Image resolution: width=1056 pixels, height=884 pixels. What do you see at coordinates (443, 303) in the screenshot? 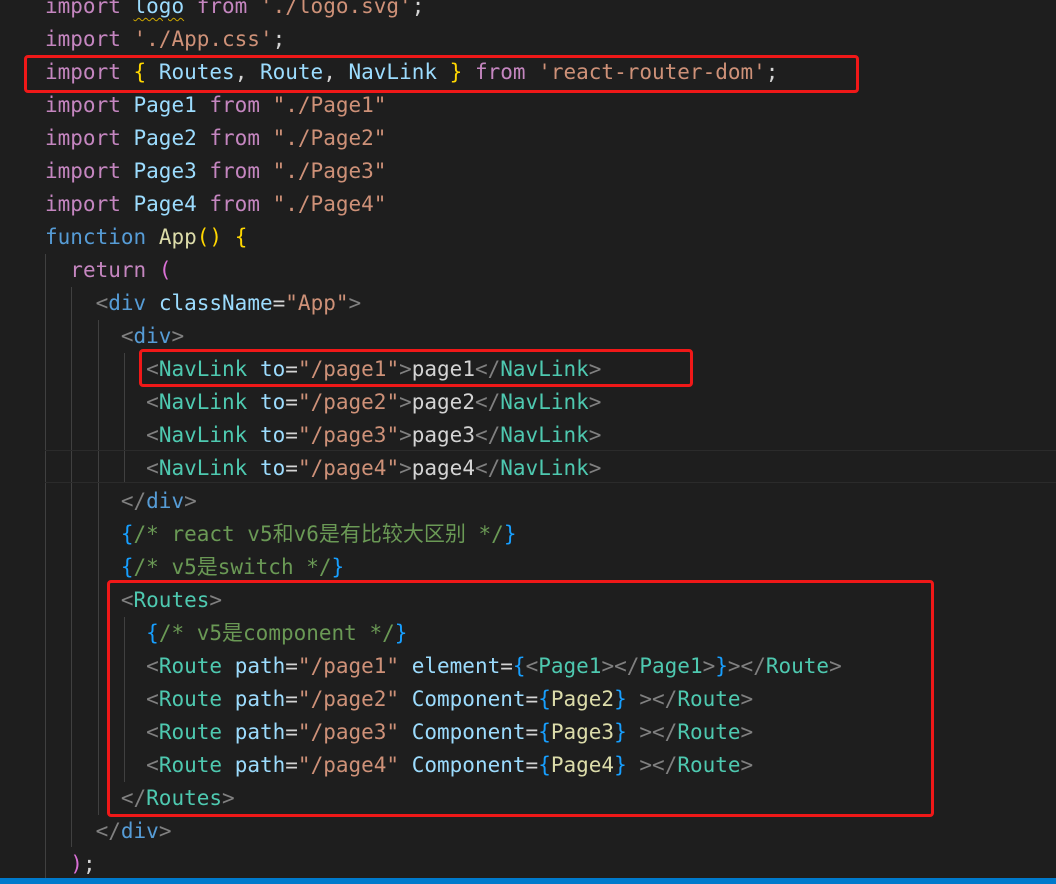
I see `code-line: <div className="App">` at bounding box center [443, 303].